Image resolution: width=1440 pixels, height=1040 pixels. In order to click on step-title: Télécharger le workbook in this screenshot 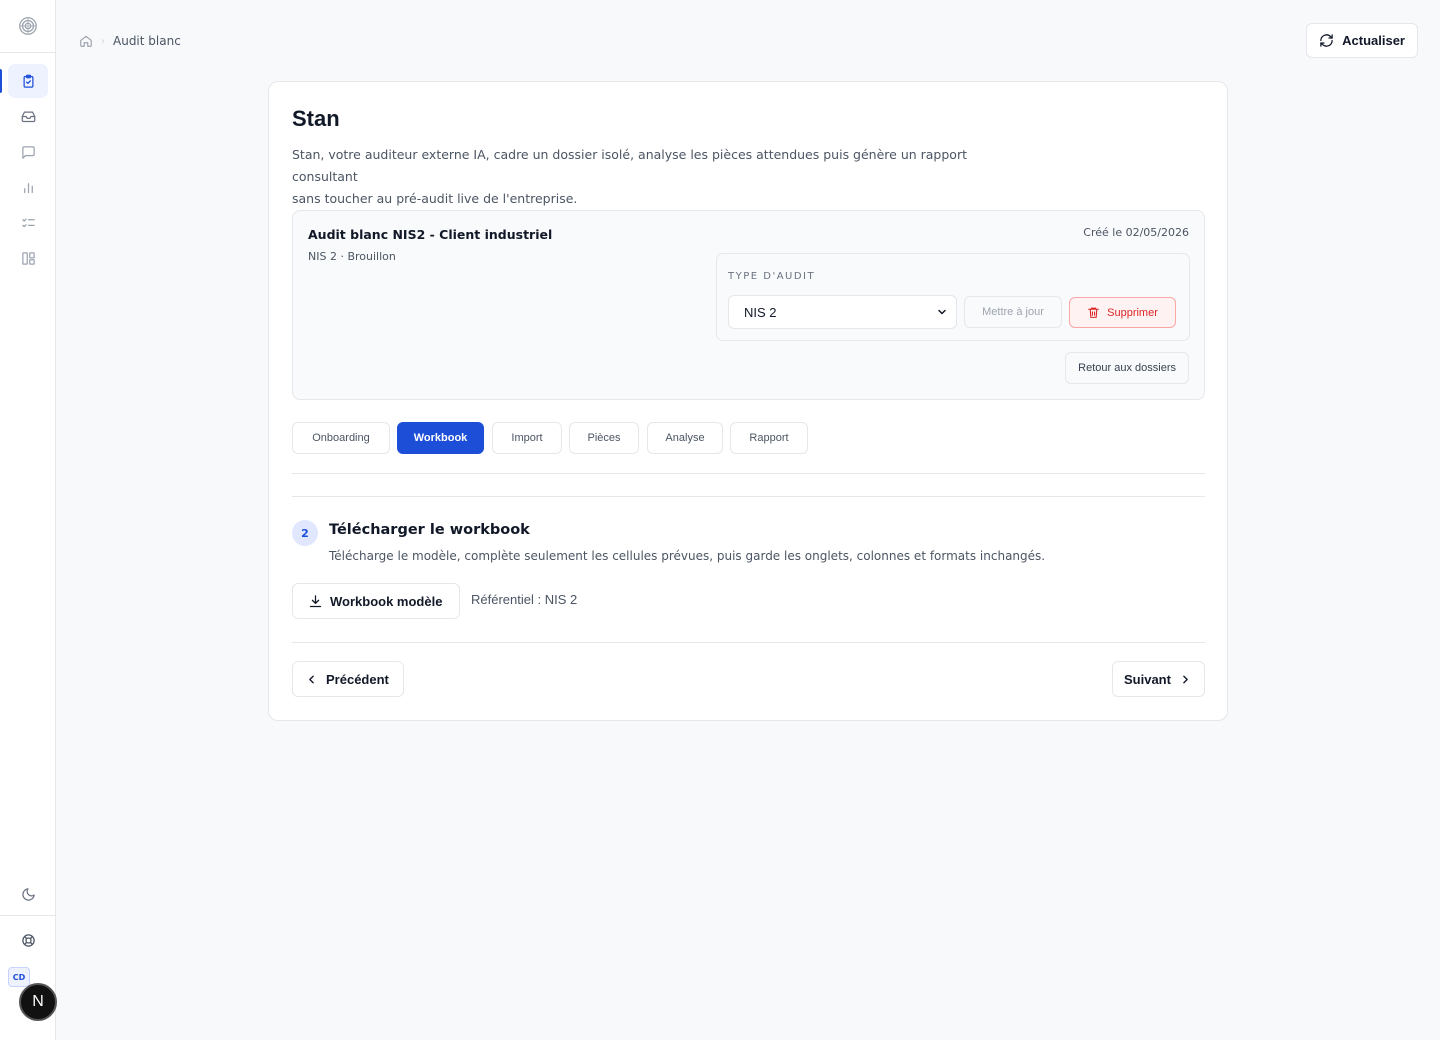, I will do `click(429, 530)`.